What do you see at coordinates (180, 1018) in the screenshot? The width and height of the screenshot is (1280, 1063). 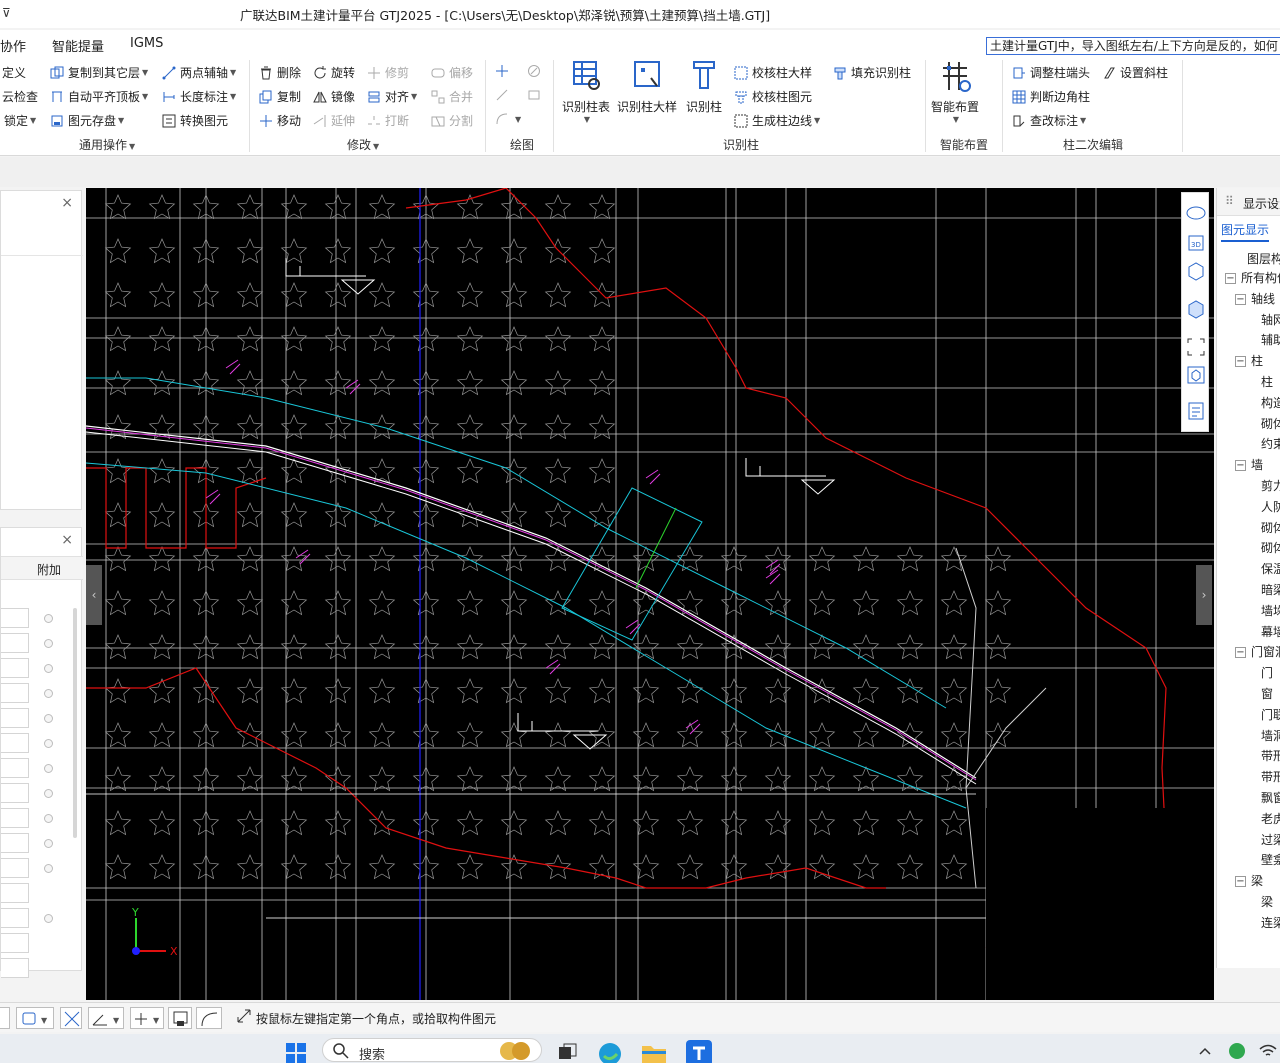 I see `print-region-icon` at bounding box center [180, 1018].